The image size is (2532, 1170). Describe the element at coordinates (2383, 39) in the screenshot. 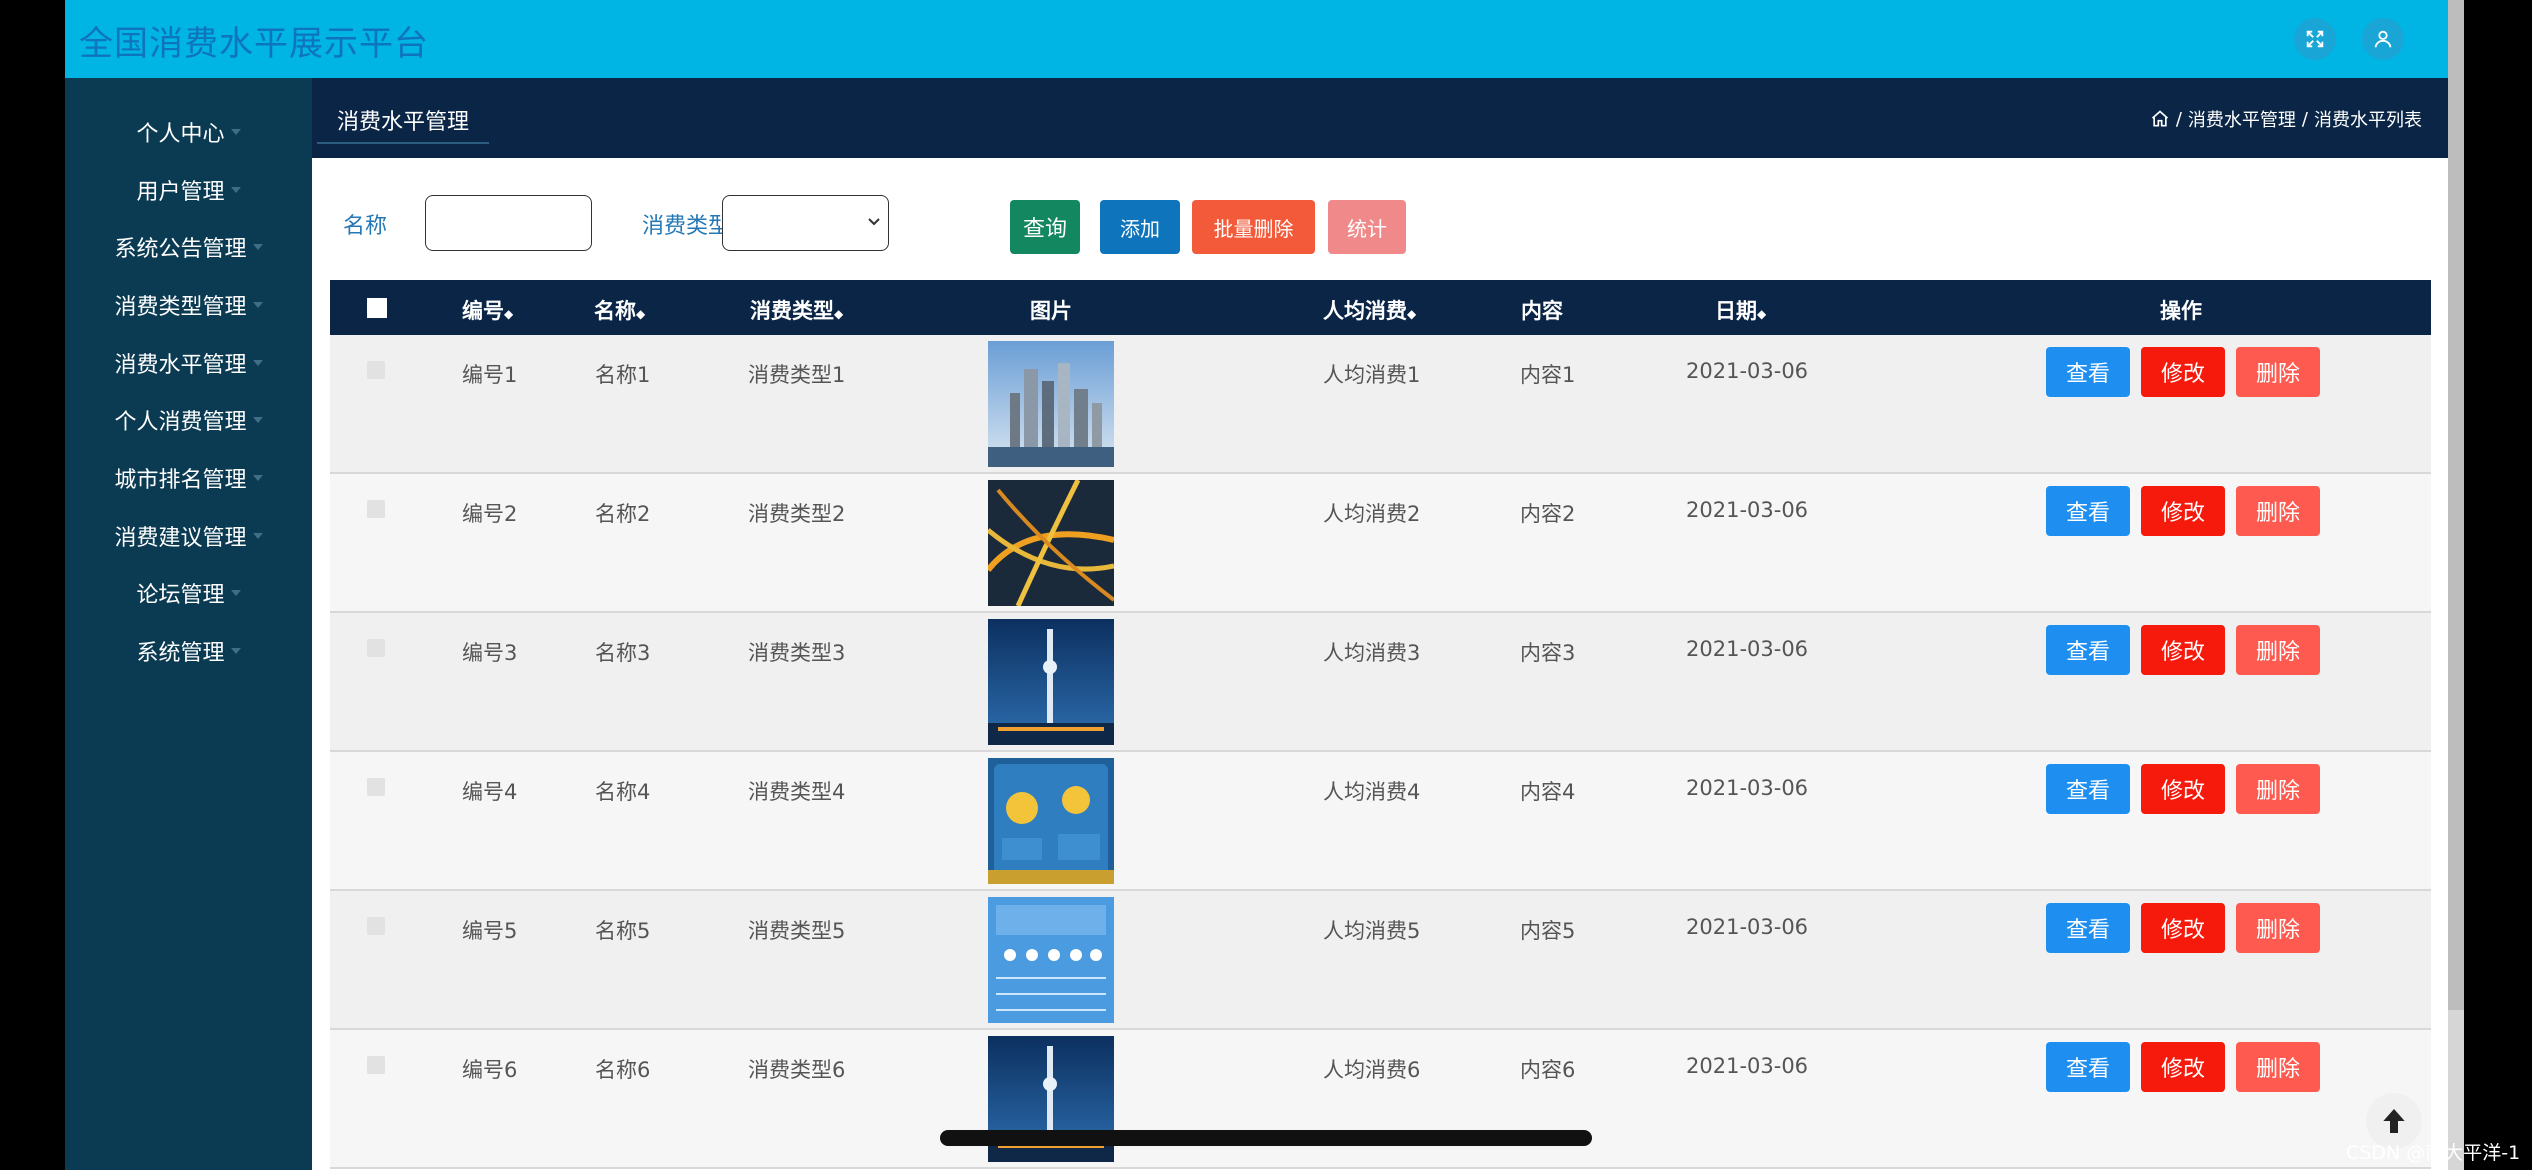

I see `user-icon` at that location.